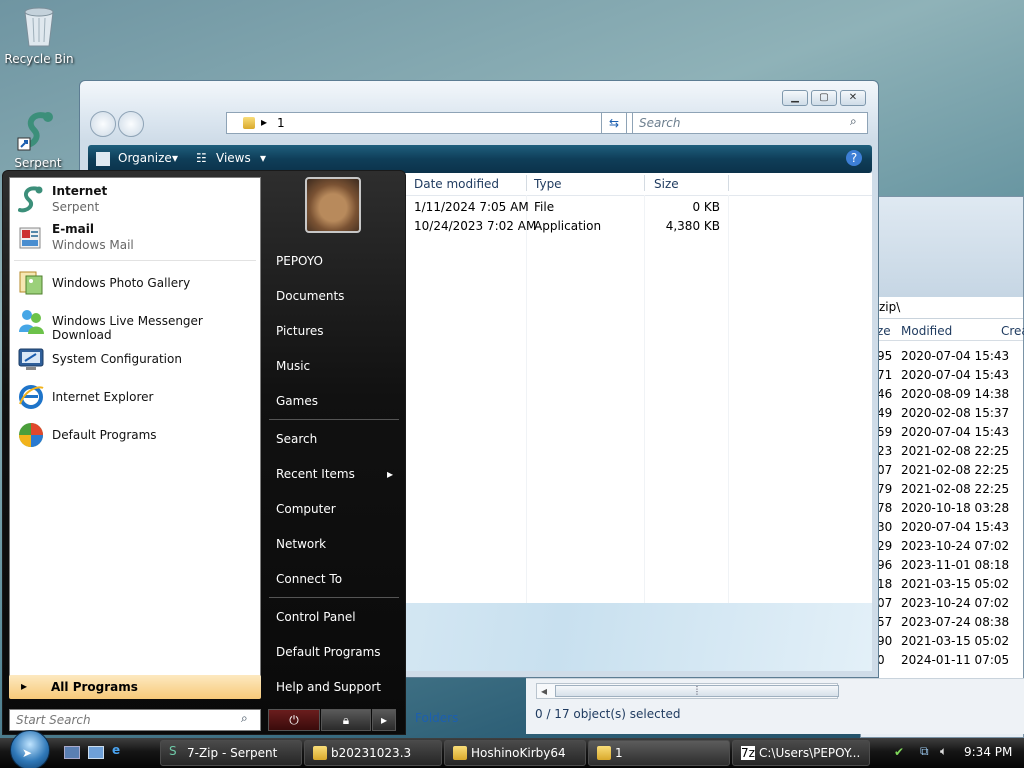  I want to click on 7zip-file-row: 96 2023-11-01 08:18, so click(942, 565).